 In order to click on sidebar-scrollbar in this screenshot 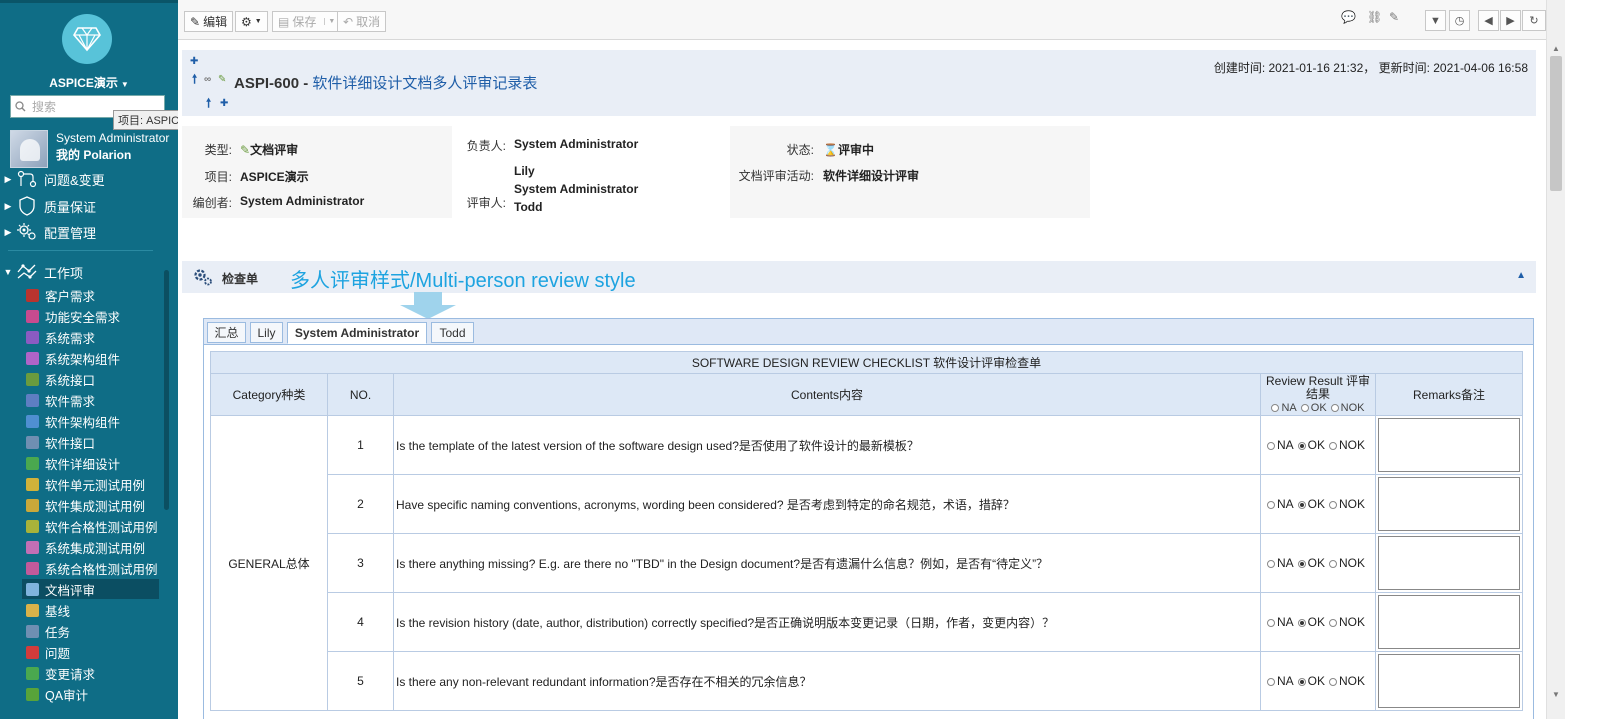, I will do `click(166, 390)`.